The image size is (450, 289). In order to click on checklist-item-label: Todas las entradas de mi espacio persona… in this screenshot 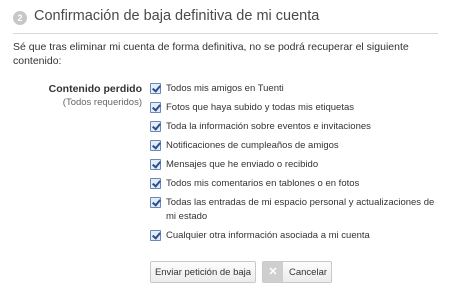, I will do `click(300, 210)`.